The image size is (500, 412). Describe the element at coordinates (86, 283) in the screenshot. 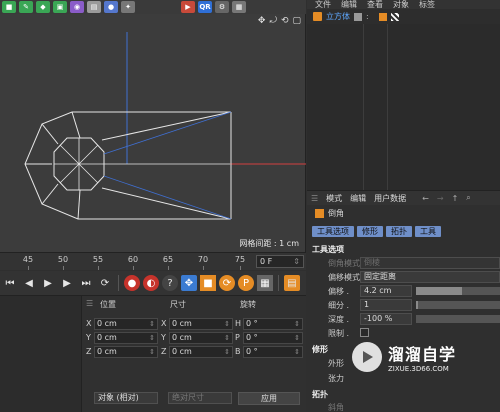

I see `go-end-icon: ⏭` at that location.